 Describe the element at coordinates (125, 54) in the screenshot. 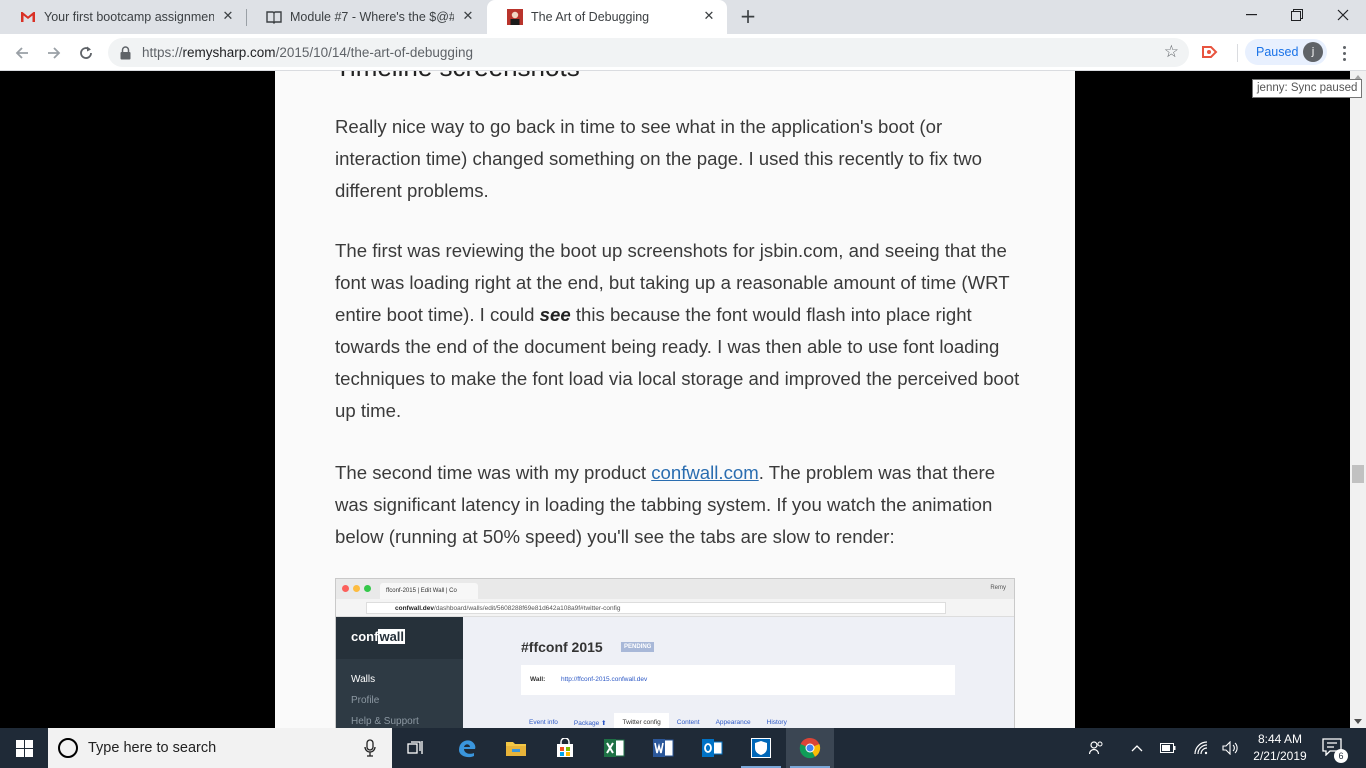

I see `lock-icon` at that location.